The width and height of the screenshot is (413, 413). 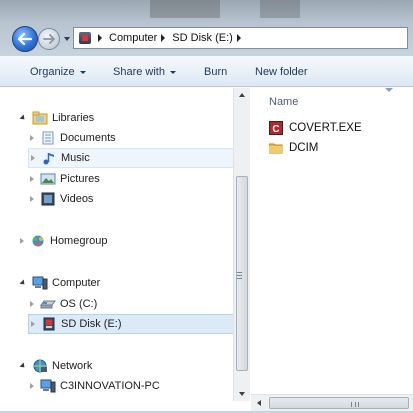 What do you see at coordinates (275, 148) in the screenshot?
I see `folder-icon` at bounding box center [275, 148].